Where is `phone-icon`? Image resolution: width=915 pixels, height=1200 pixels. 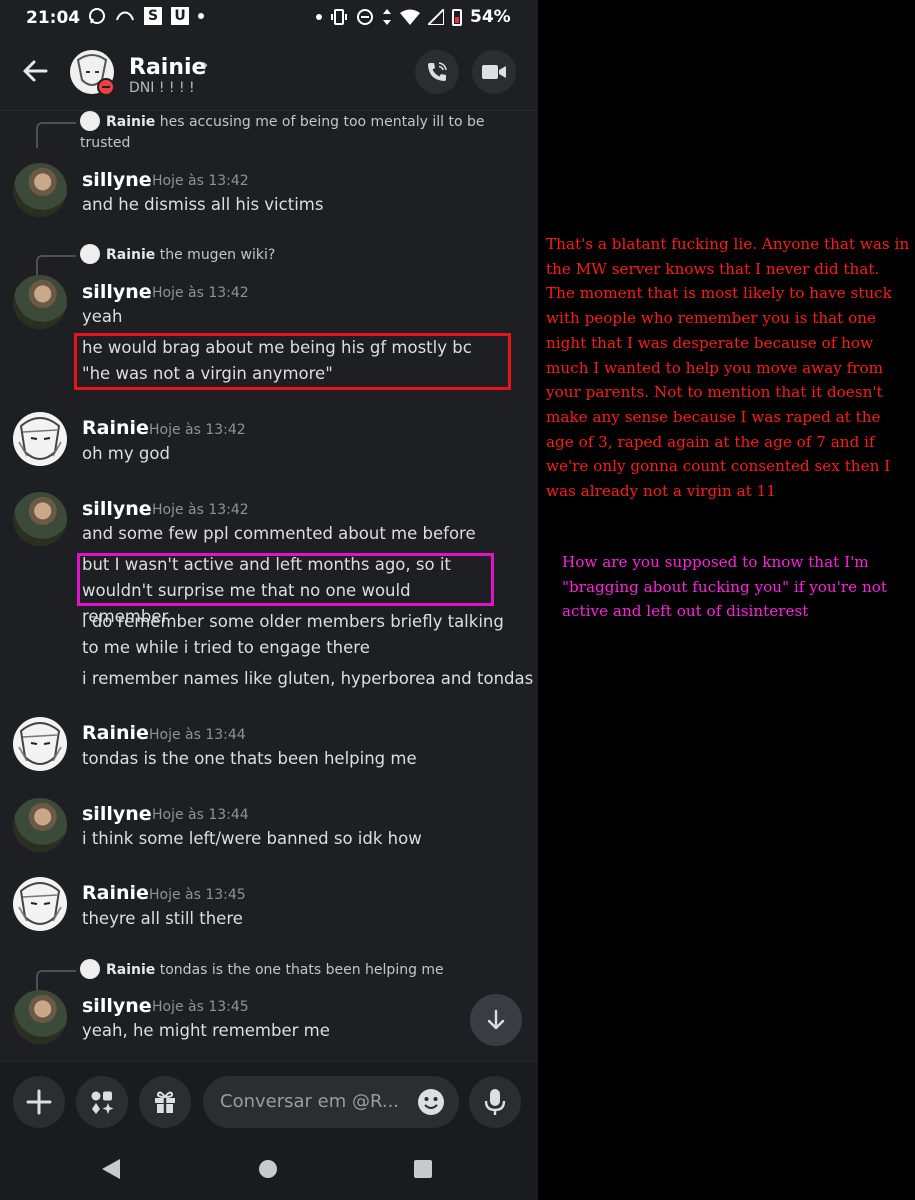
phone-icon is located at coordinates (437, 71).